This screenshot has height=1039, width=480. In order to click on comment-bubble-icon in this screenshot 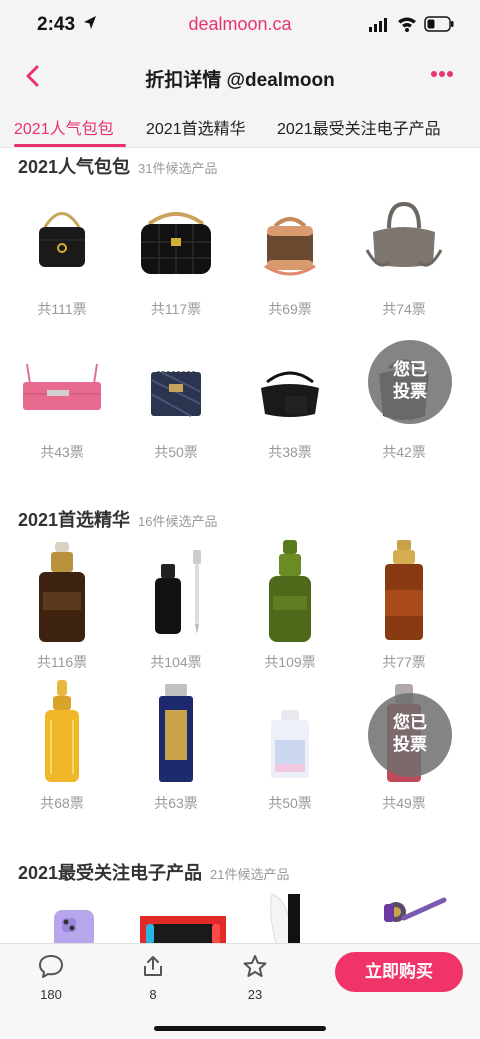, I will do `click(51, 966)`.